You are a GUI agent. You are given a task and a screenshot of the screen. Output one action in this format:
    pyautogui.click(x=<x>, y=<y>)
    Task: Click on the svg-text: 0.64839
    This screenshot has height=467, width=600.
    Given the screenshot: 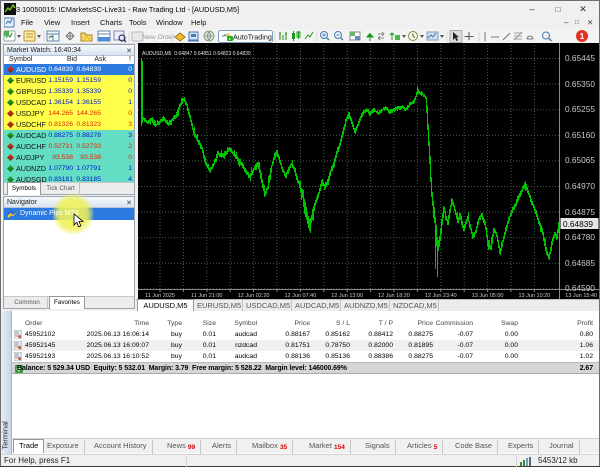 What is the action you would take?
    pyautogui.click(x=578, y=224)
    